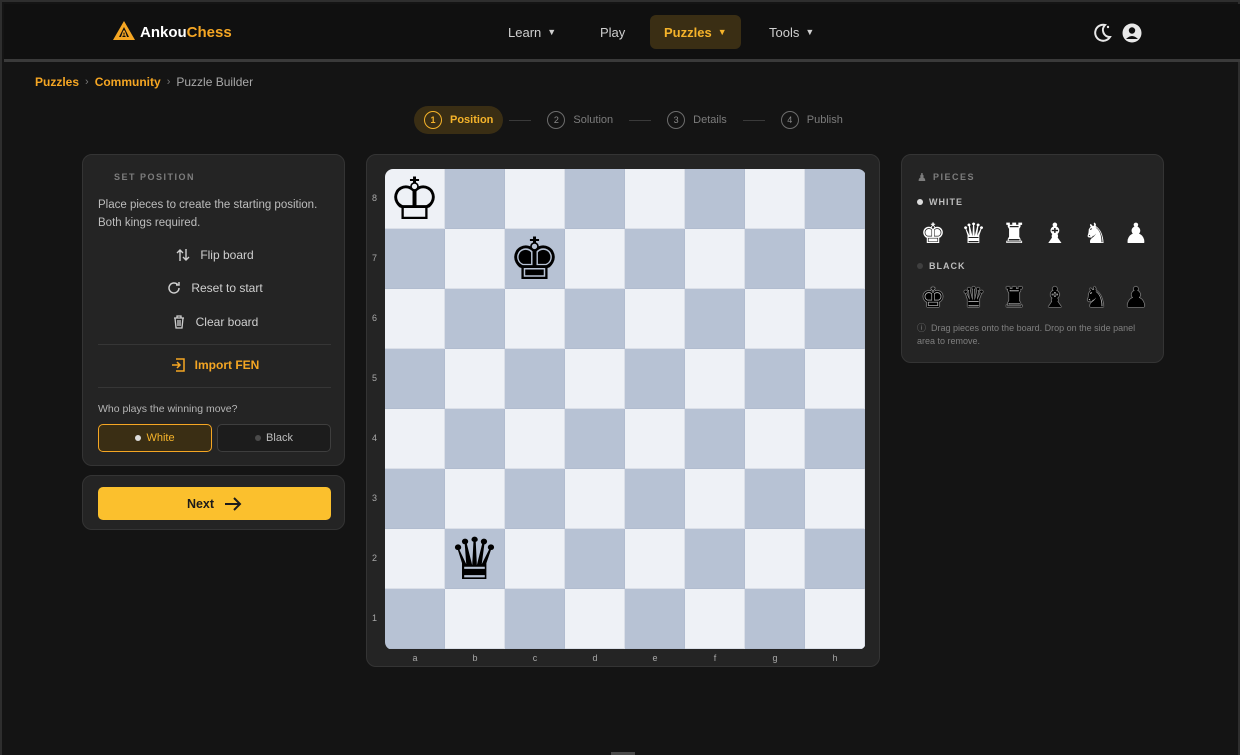  I want to click on white-king-piece: ♔, so click(415, 199).